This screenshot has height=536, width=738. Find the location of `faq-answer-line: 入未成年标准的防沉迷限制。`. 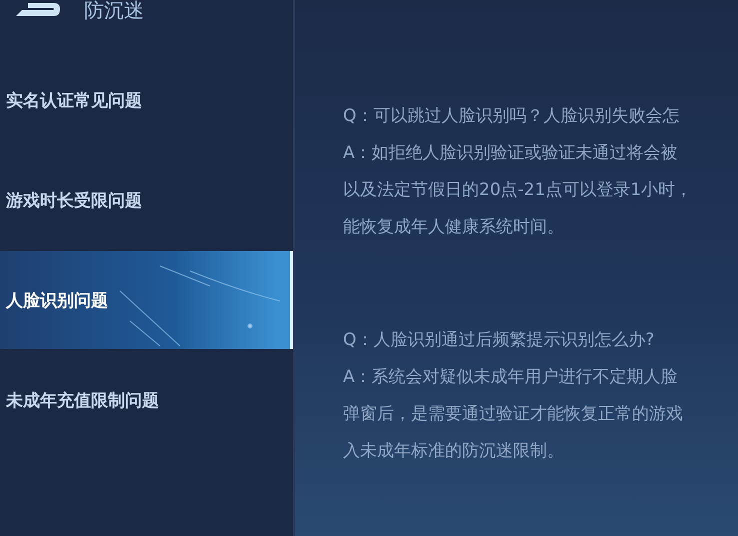

faq-answer-line: 入未成年标准的防沉迷限制。 is located at coordinates (454, 451).